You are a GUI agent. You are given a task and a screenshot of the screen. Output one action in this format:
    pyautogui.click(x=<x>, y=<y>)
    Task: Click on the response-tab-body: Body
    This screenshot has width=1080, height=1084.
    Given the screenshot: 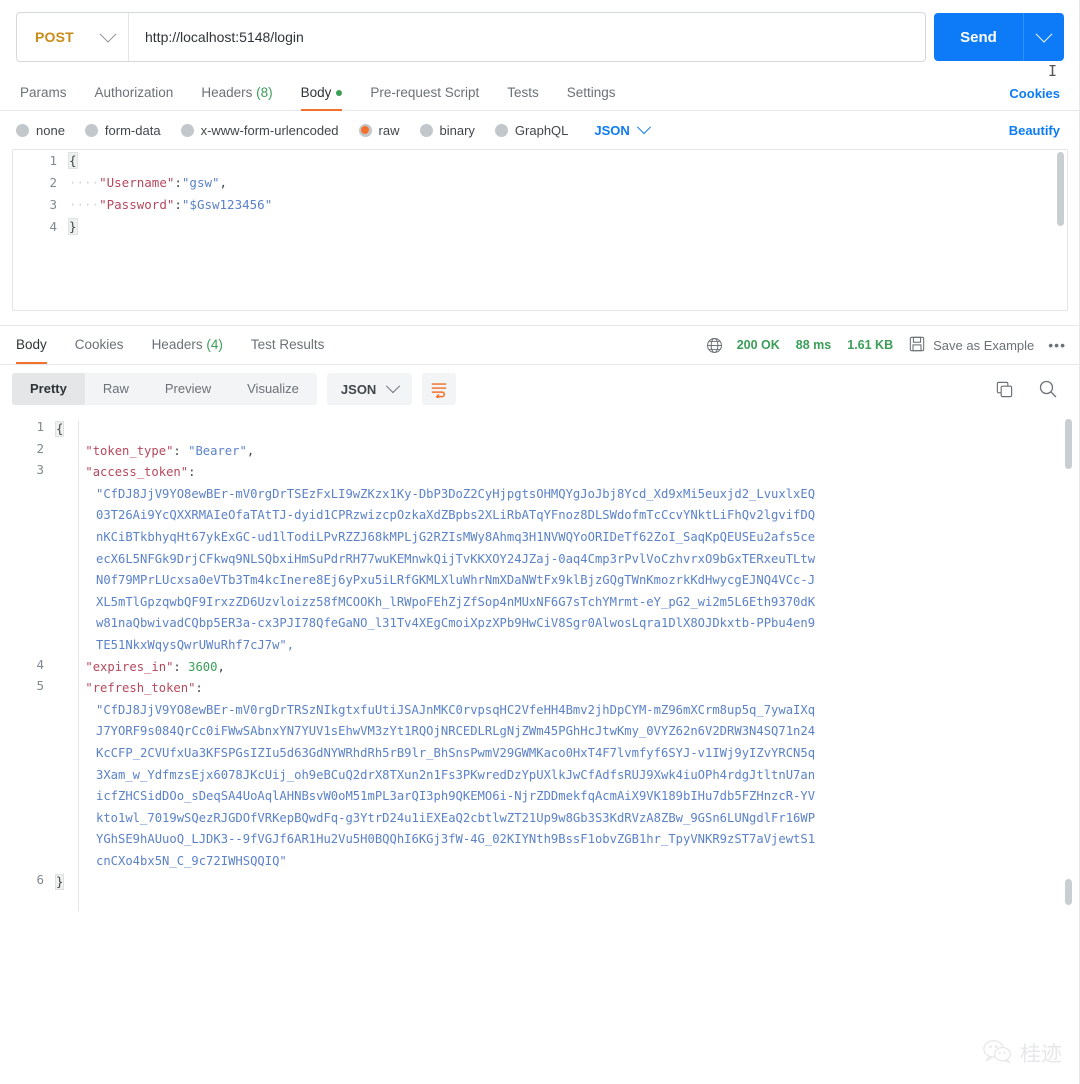 What is the action you would take?
    pyautogui.click(x=38, y=345)
    